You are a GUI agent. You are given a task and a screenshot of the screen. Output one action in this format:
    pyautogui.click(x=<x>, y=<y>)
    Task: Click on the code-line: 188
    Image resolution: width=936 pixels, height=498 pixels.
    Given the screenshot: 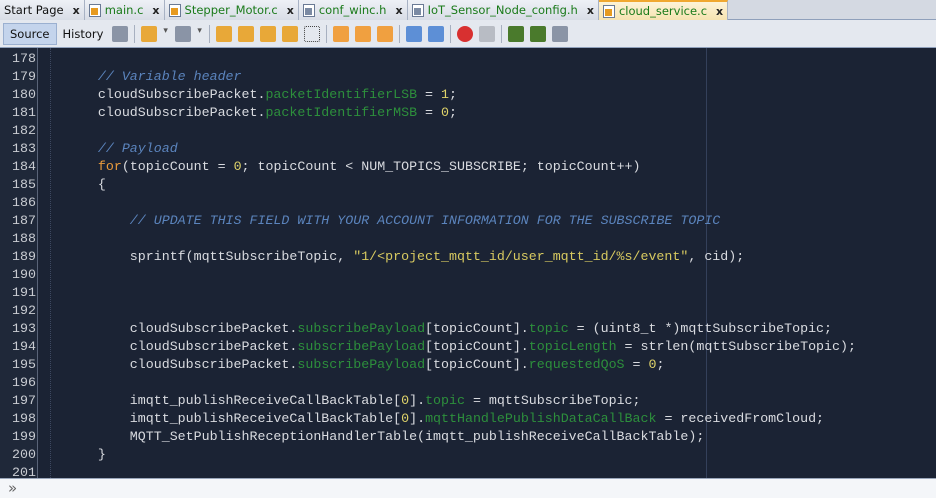 What is the action you would take?
    pyautogui.click(x=468, y=239)
    